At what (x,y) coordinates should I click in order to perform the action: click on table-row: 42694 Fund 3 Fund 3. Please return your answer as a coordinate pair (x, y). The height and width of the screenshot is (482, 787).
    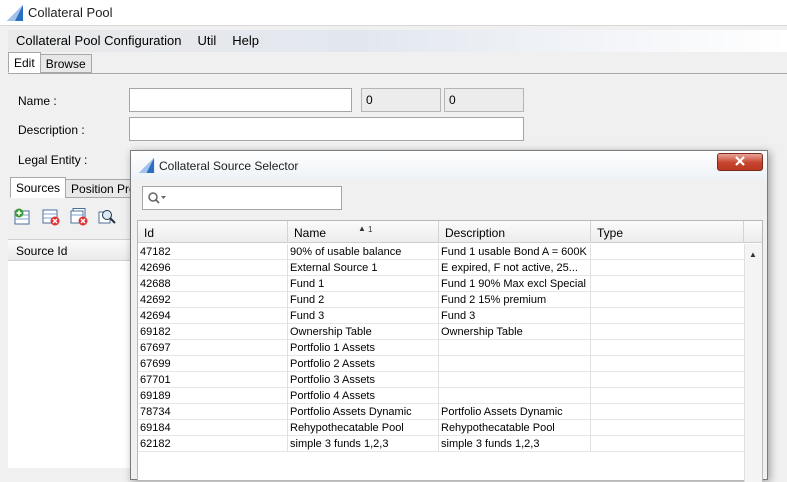
    Looking at the image, I should click on (441, 316).